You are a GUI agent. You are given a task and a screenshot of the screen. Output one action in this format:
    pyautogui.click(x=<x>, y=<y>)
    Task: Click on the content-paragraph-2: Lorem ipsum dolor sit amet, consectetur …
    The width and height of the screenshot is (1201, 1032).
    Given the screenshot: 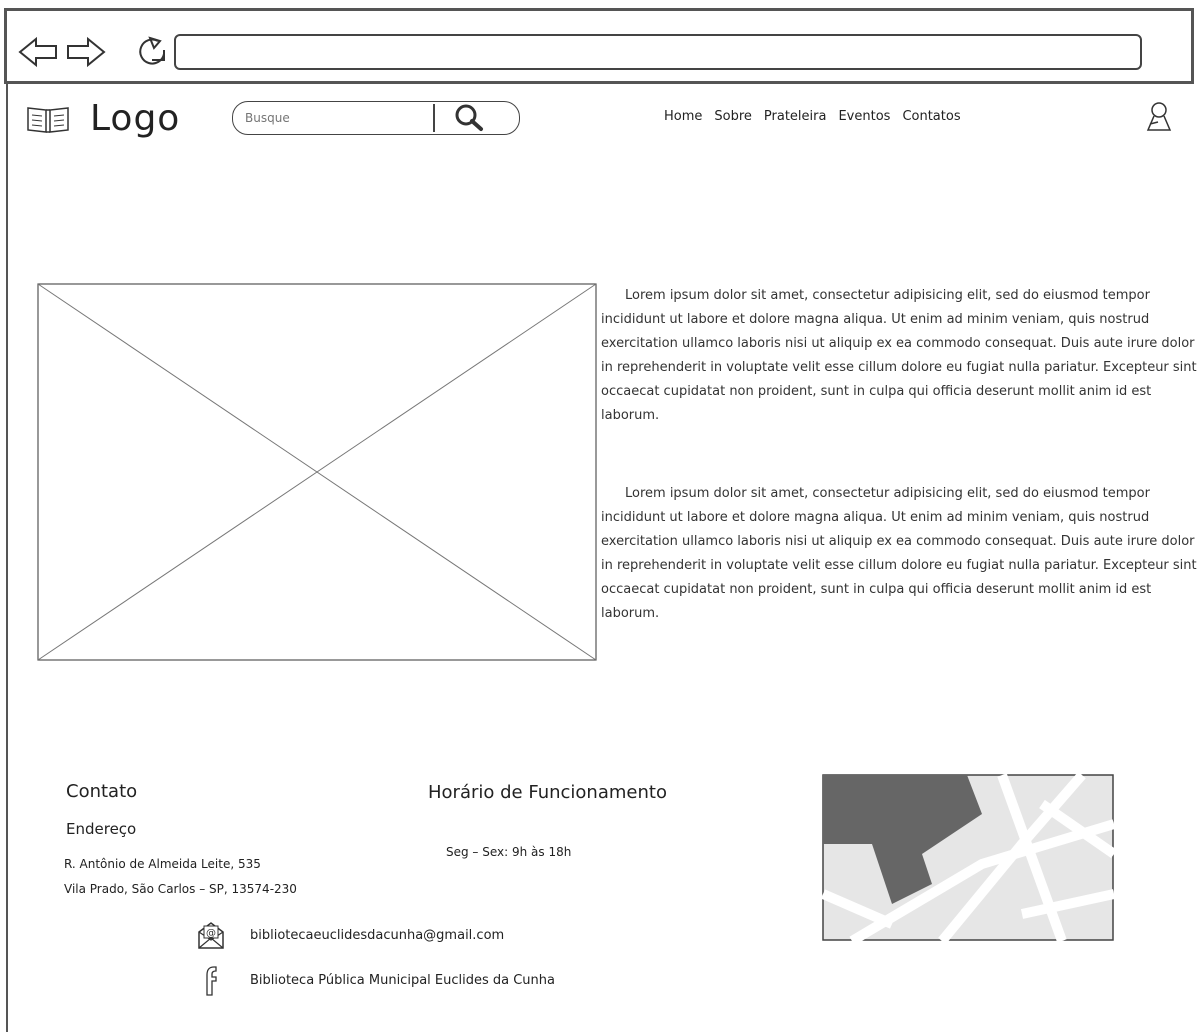 What is the action you would take?
    pyautogui.click(x=899, y=553)
    